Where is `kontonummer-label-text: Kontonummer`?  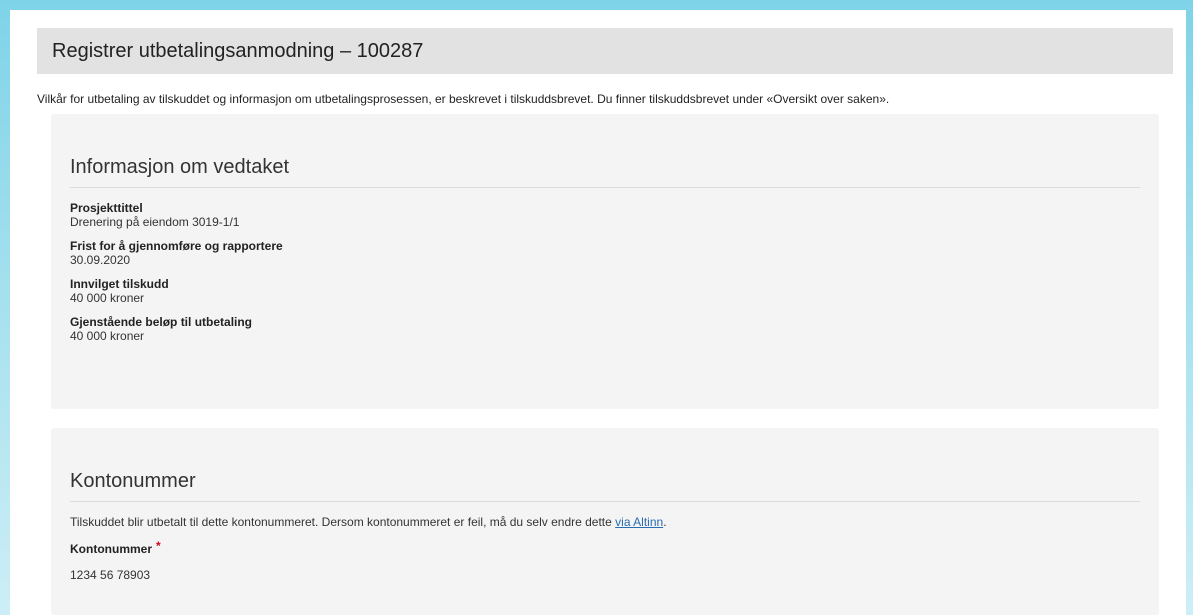 kontonummer-label-text: Kontonummer is located at coordinates (111, 549).